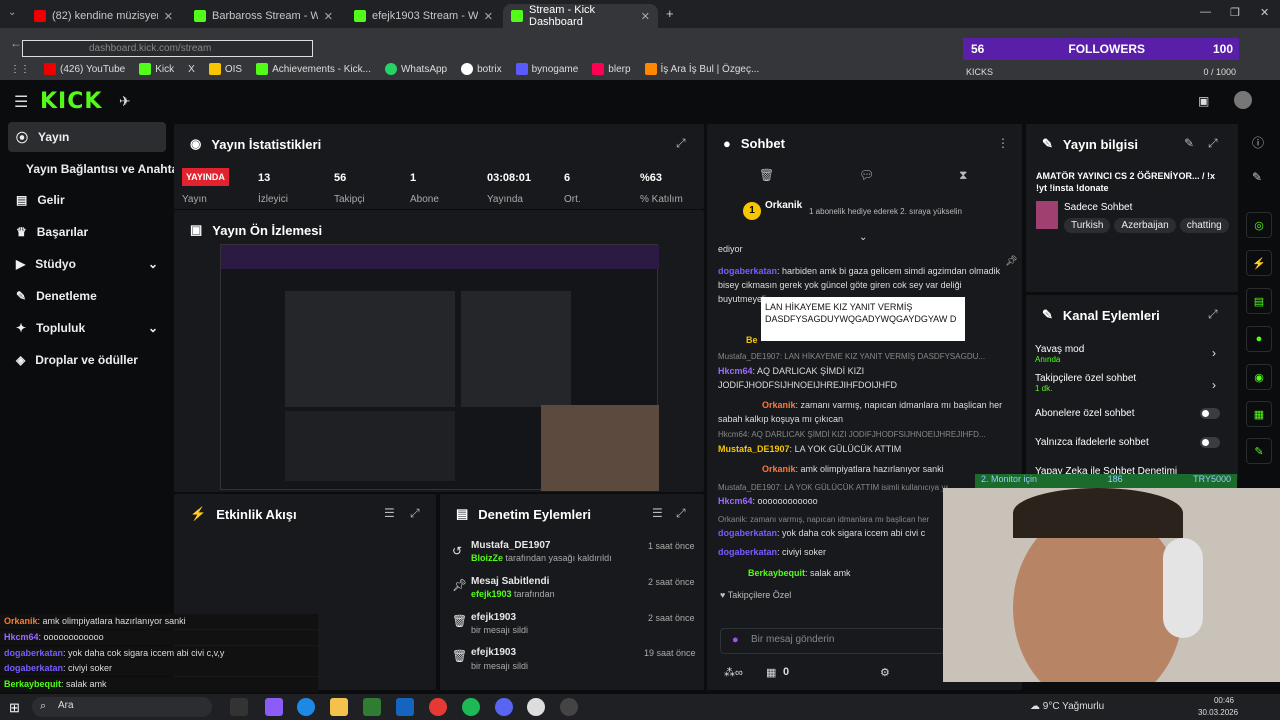 This screenshot has height=720, width=1280. What do you see at coordinates (156, 69) in the screenshot?
I see `bookmark-kick: Kick` at bounding box center [156, 69].